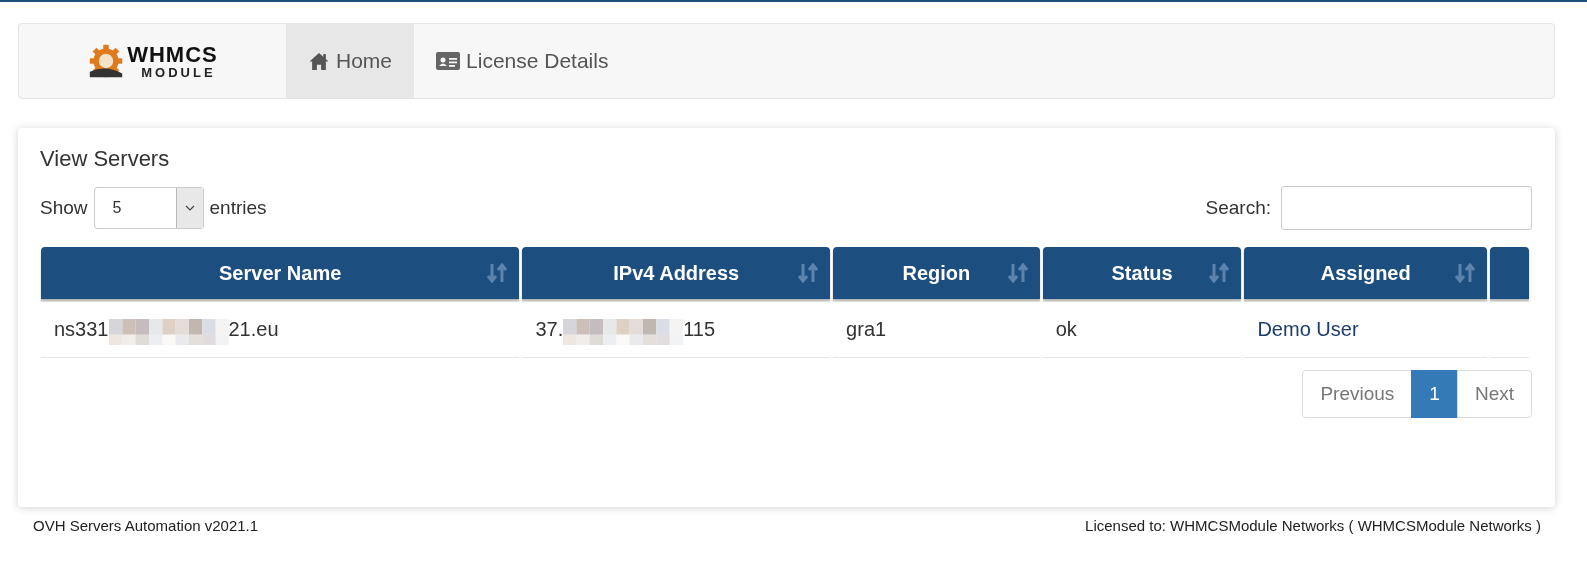 The width and height of the screenshot is (1587, 572). Describe the element at coordinates (238, 208) in the screenshot. I see `entries-label: entries` at that location.